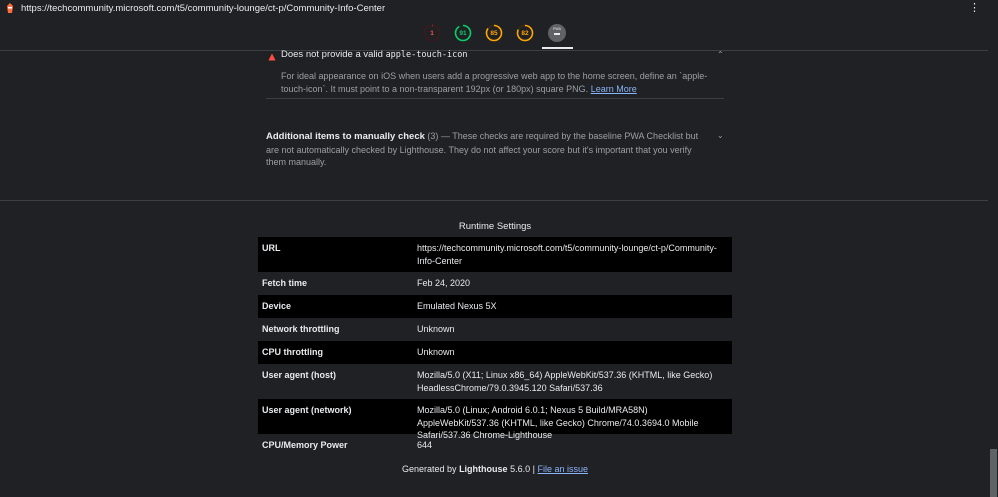 The width and height of the screenshot is (998, 497). Describe the element at coordinates (426, 55) in the screenshot. I see `audit-title-code: apple-touch-icon` at that location.